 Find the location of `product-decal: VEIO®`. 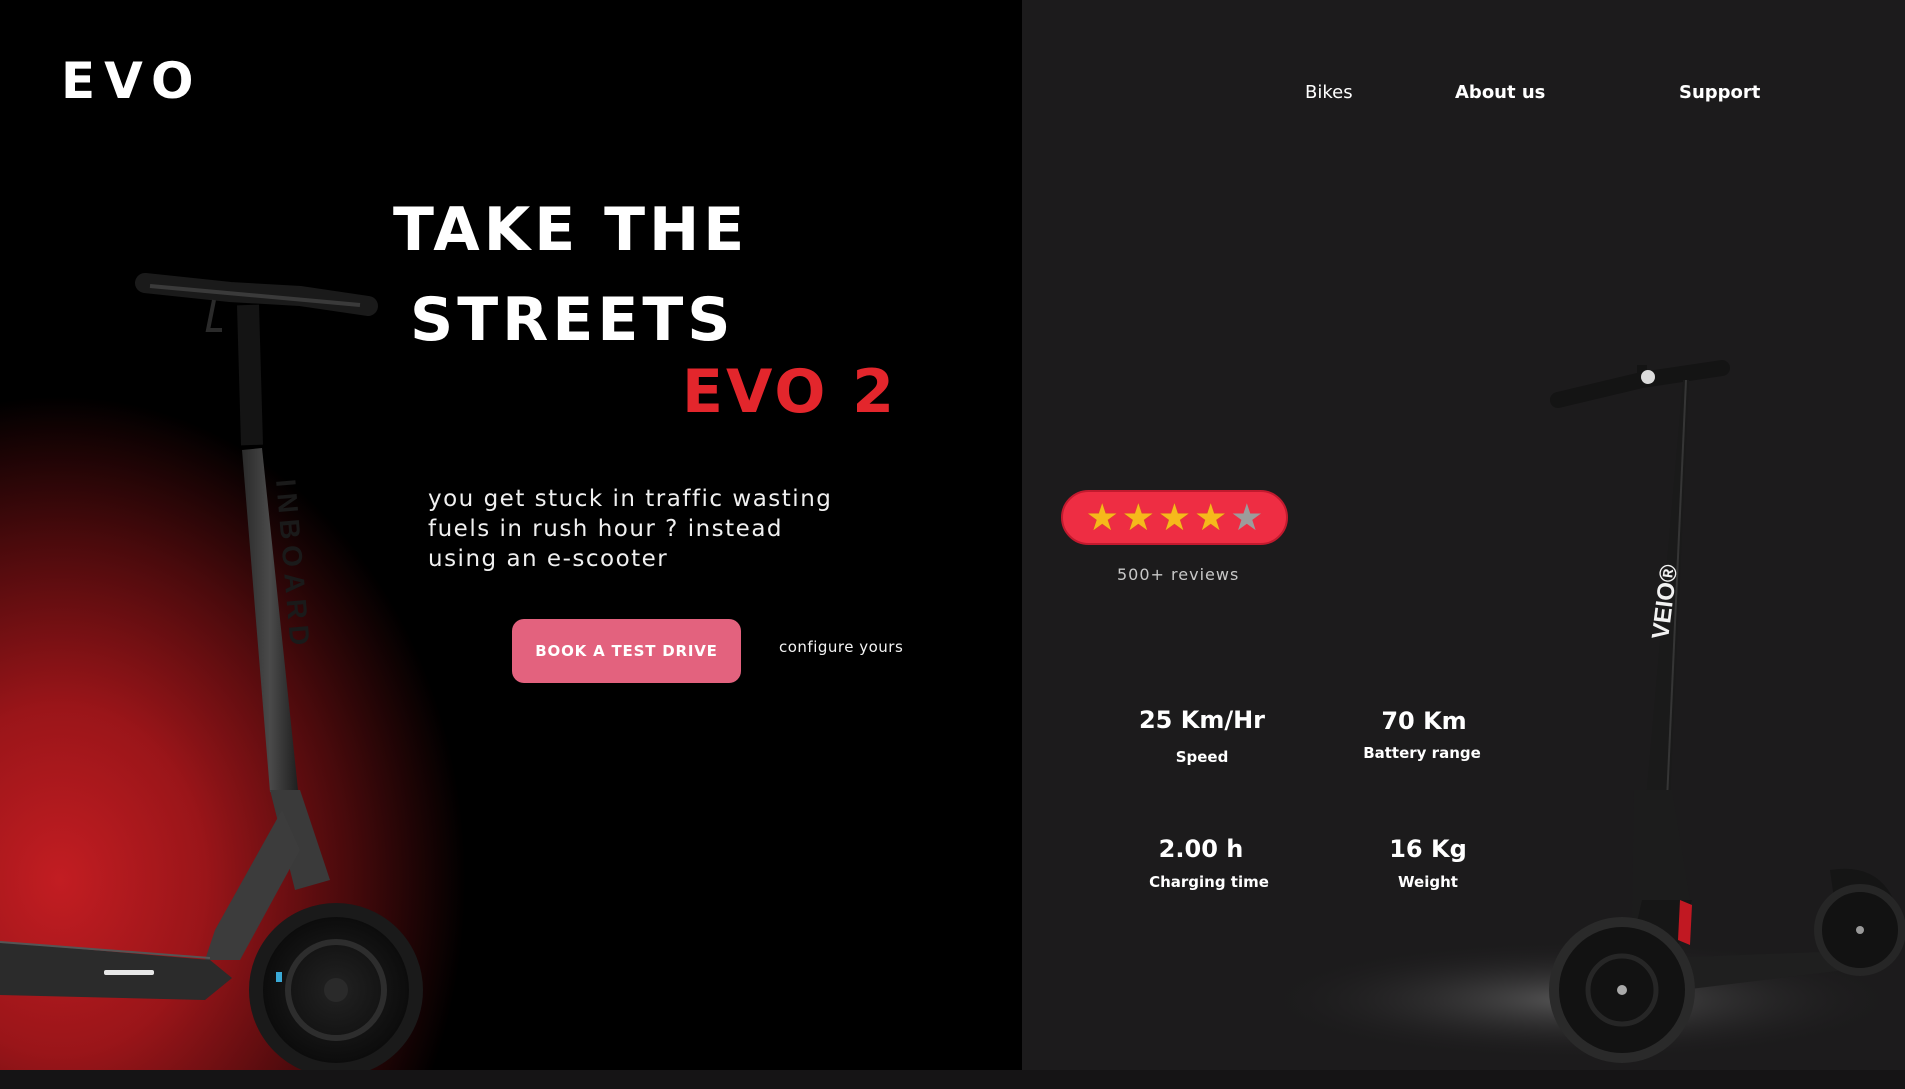

product-decal: VEIO® is located at coordinates (1665, 602).